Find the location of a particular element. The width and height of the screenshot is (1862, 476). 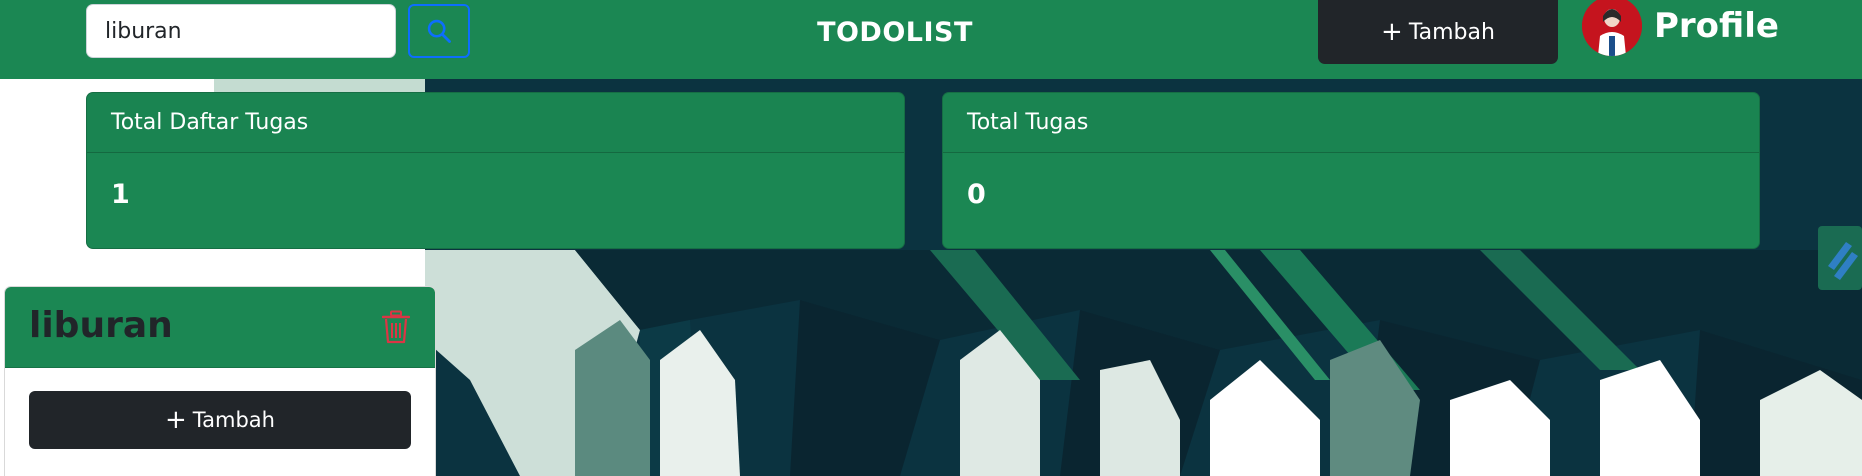

profile-label: Profile is located at coordinates (1716, 26).